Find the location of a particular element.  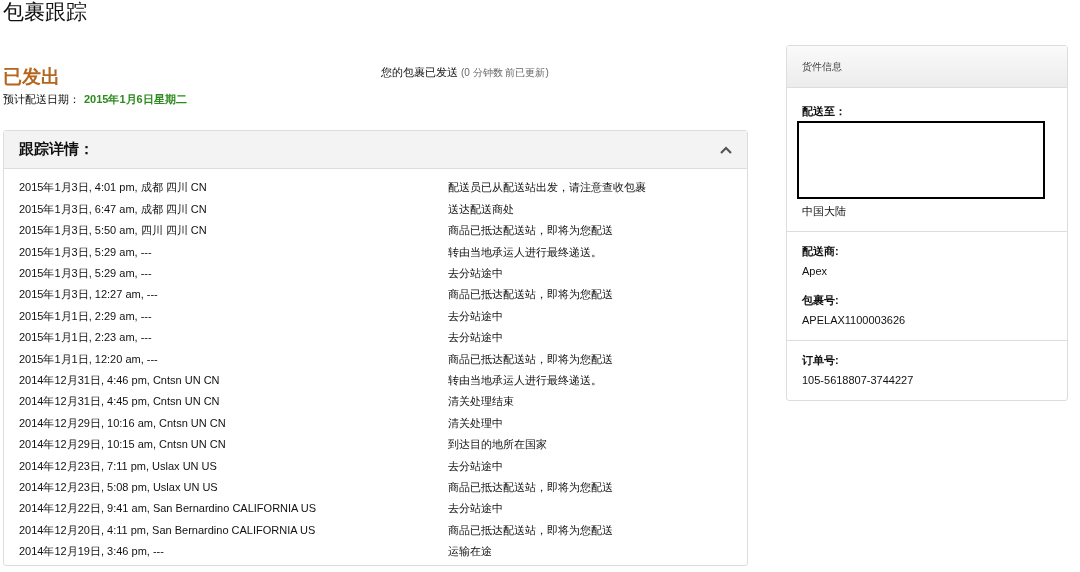

event-time: 2014年12月22日, 9:41 am, San Bernardino CALIFORNIA US is located at coordinates (168, 509).